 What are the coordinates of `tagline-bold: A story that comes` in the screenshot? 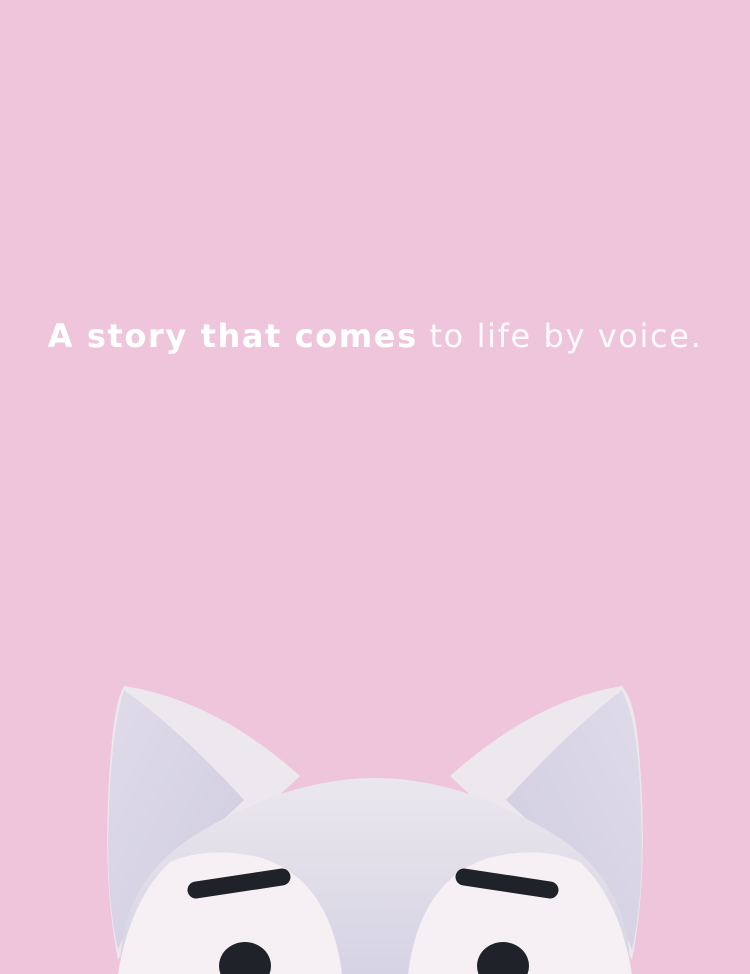 It's located at (232, 336).